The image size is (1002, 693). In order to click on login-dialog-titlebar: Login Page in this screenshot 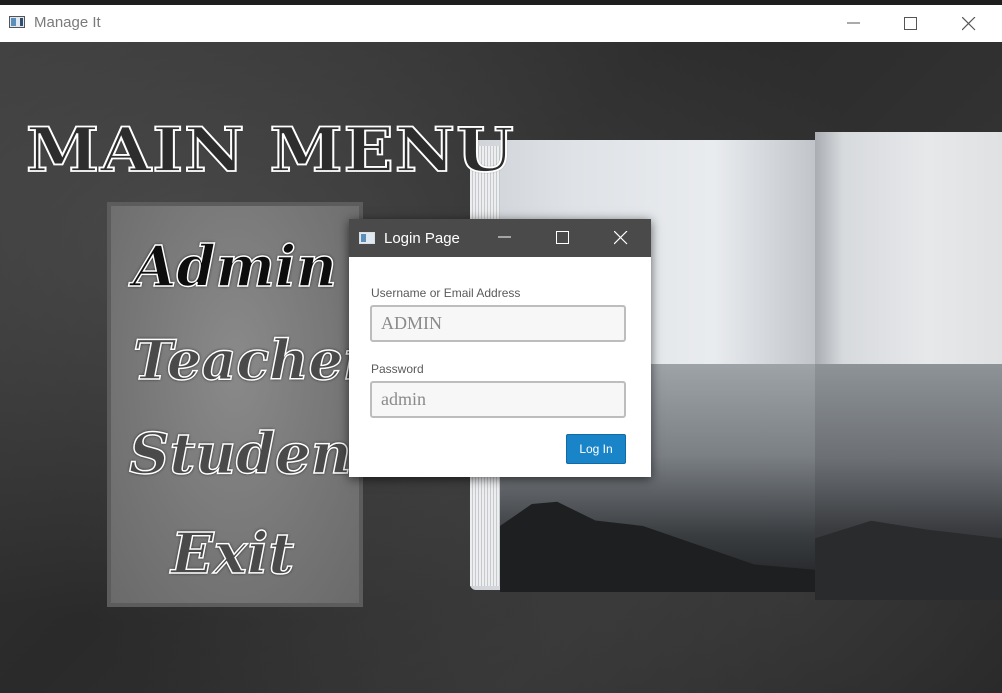, I will do `click(500, 238)`.